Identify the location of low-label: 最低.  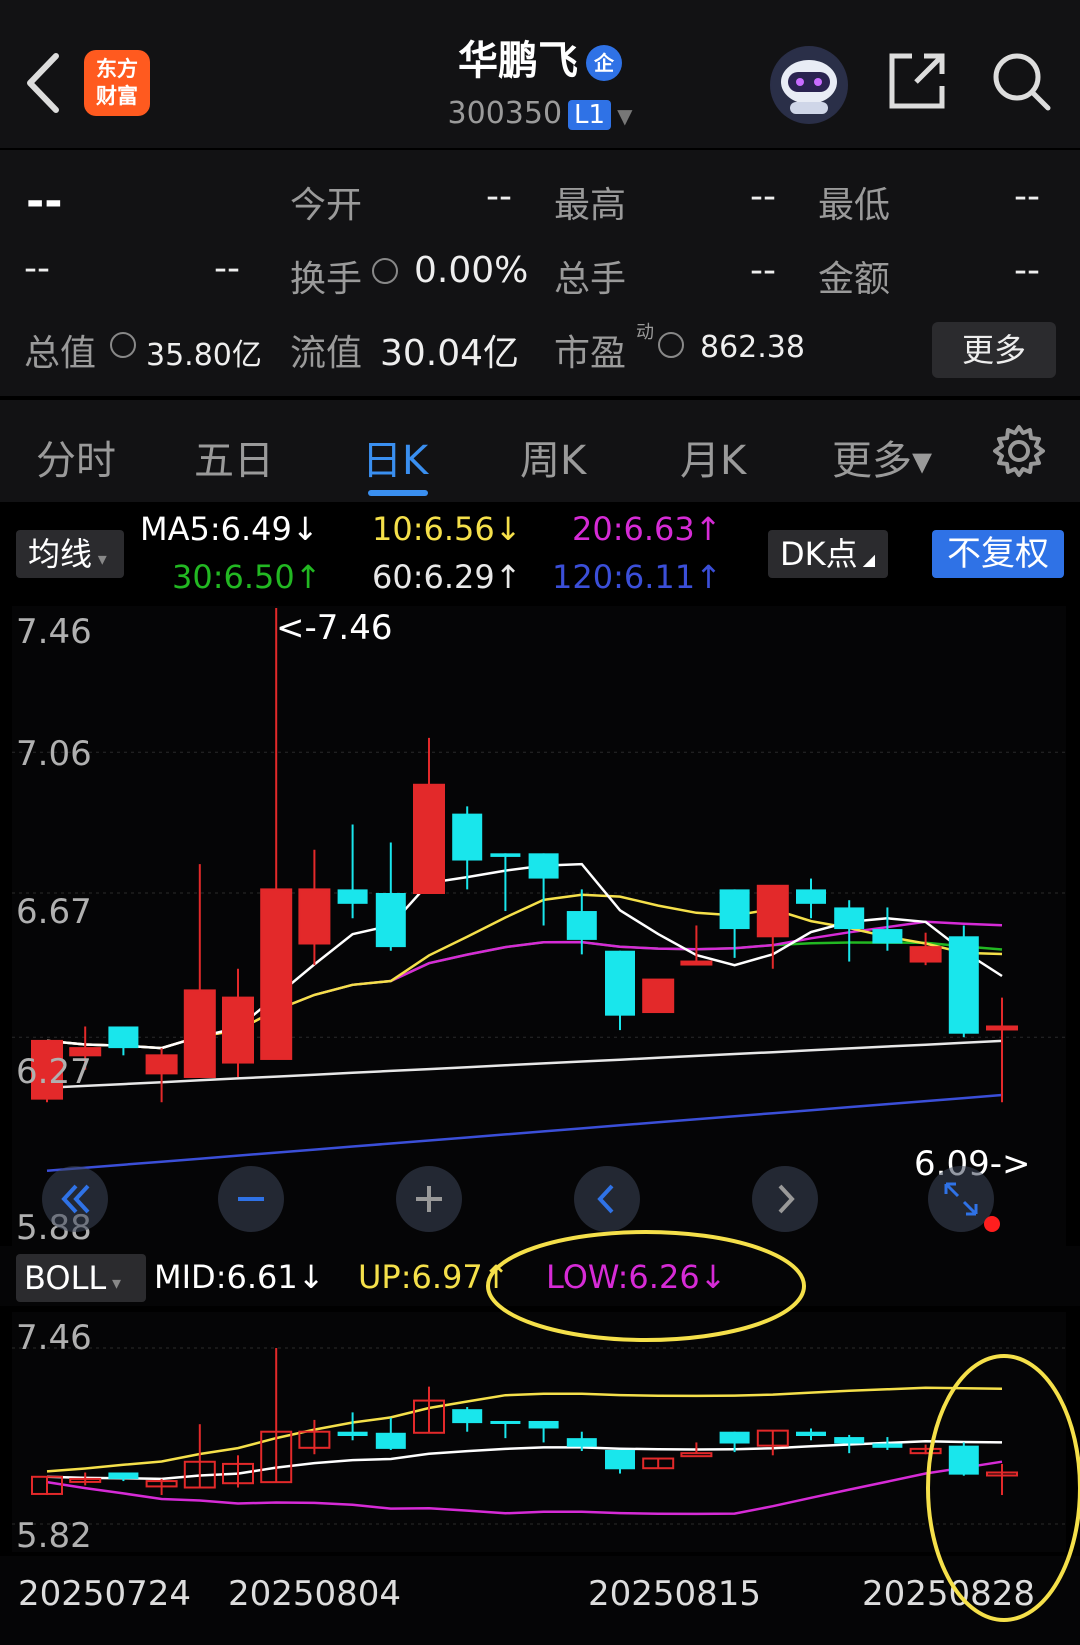
(854, 205).